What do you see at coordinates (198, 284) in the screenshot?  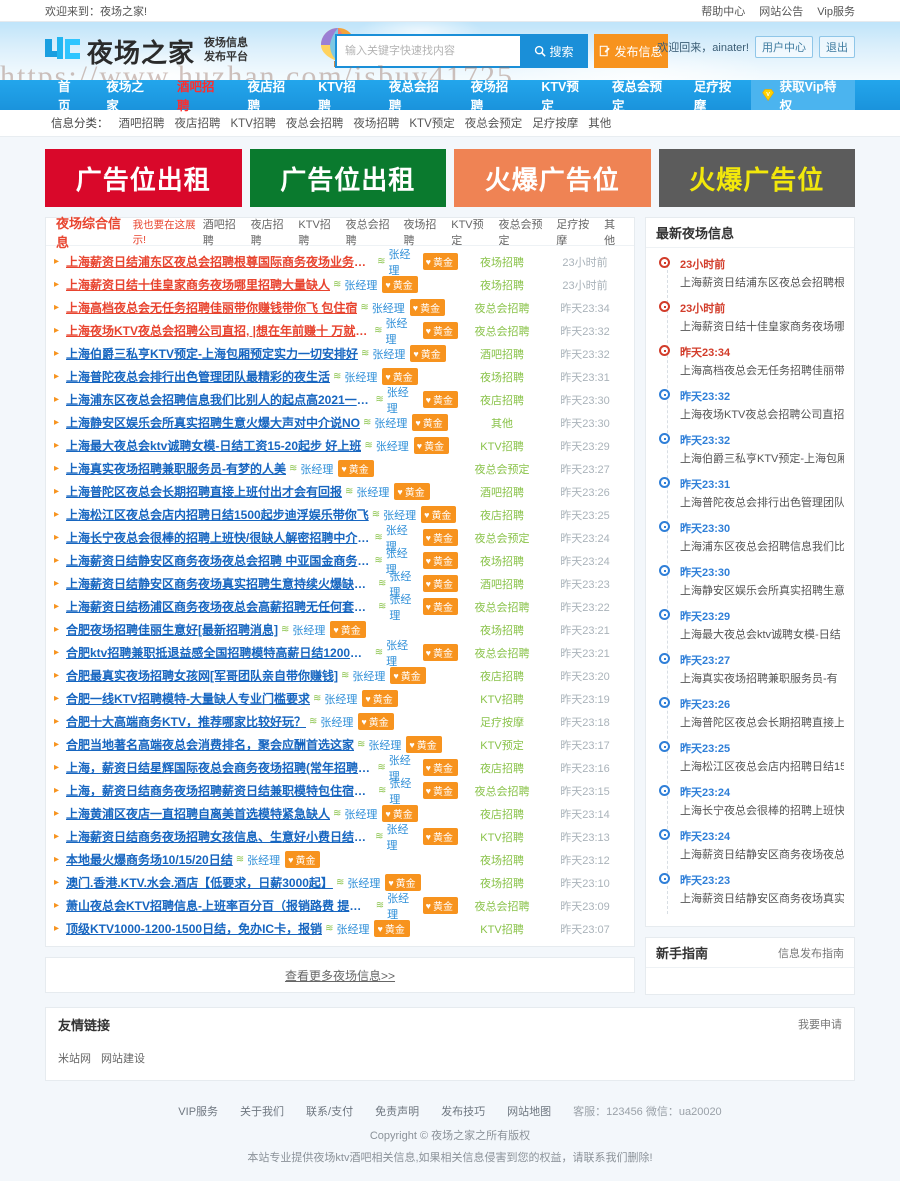 I see `listing-title: 上海薪资日结十佳皇家商务夜场哪里招聘大量缺人` at bounding box center [198, 284].